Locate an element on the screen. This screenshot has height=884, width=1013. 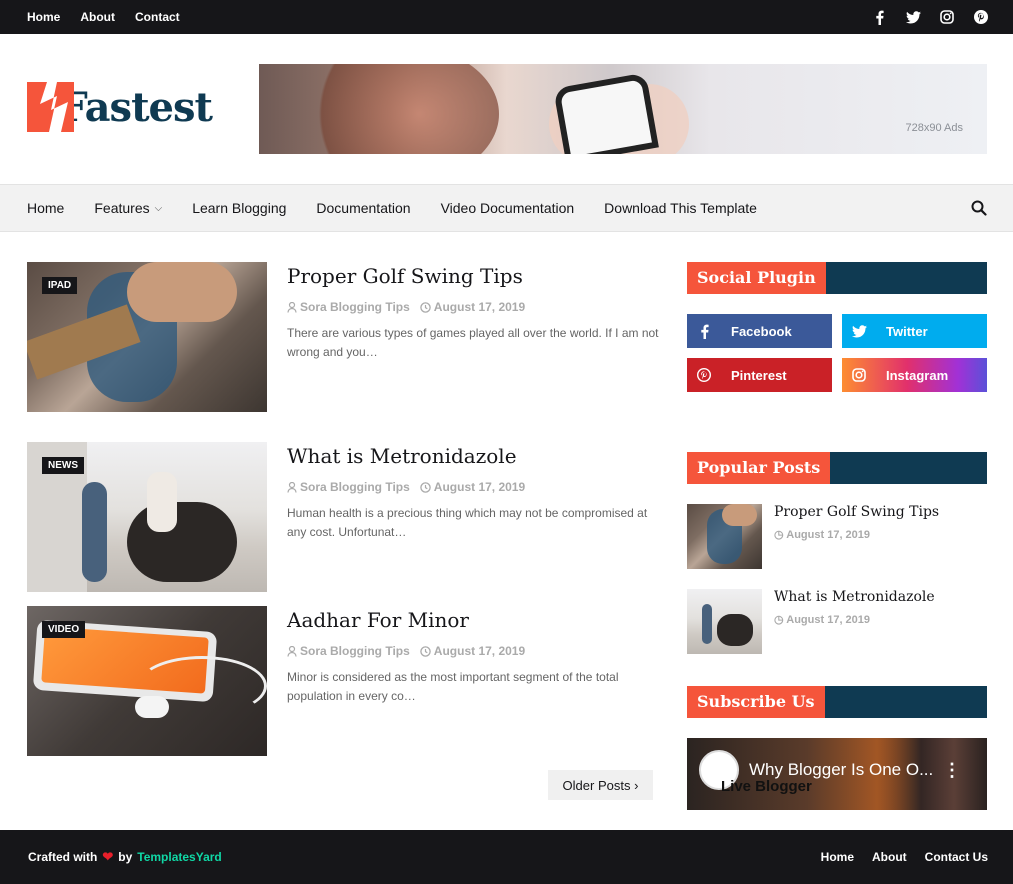
popular-post-item: Proper Golf Swing Tips ◷ August 17, 2019 is located at coordinates (837, 537).